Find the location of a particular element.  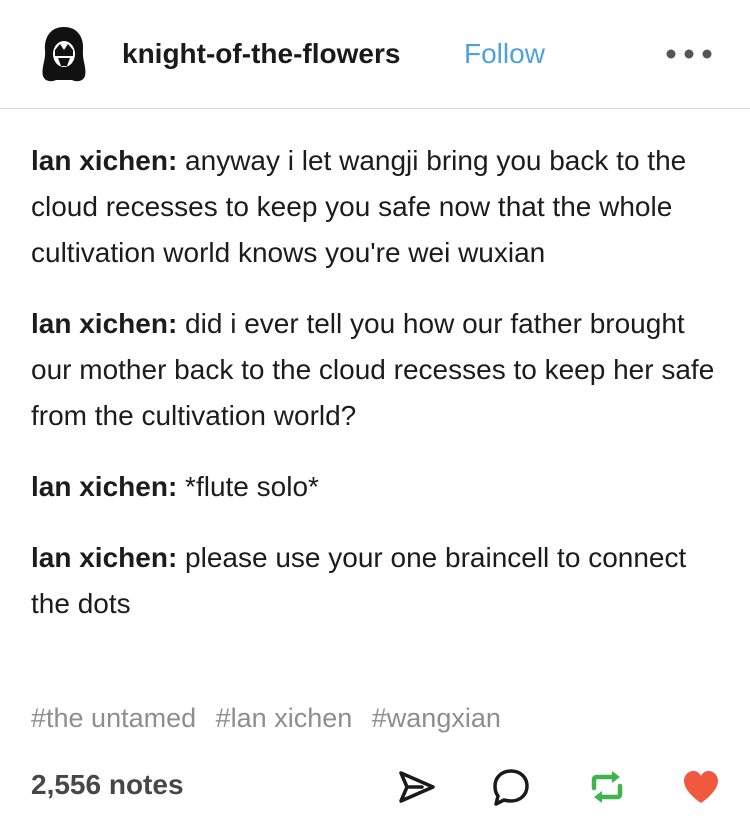

post-header: knight-of-the-flowers Follow is located at coordinates (375, 54).